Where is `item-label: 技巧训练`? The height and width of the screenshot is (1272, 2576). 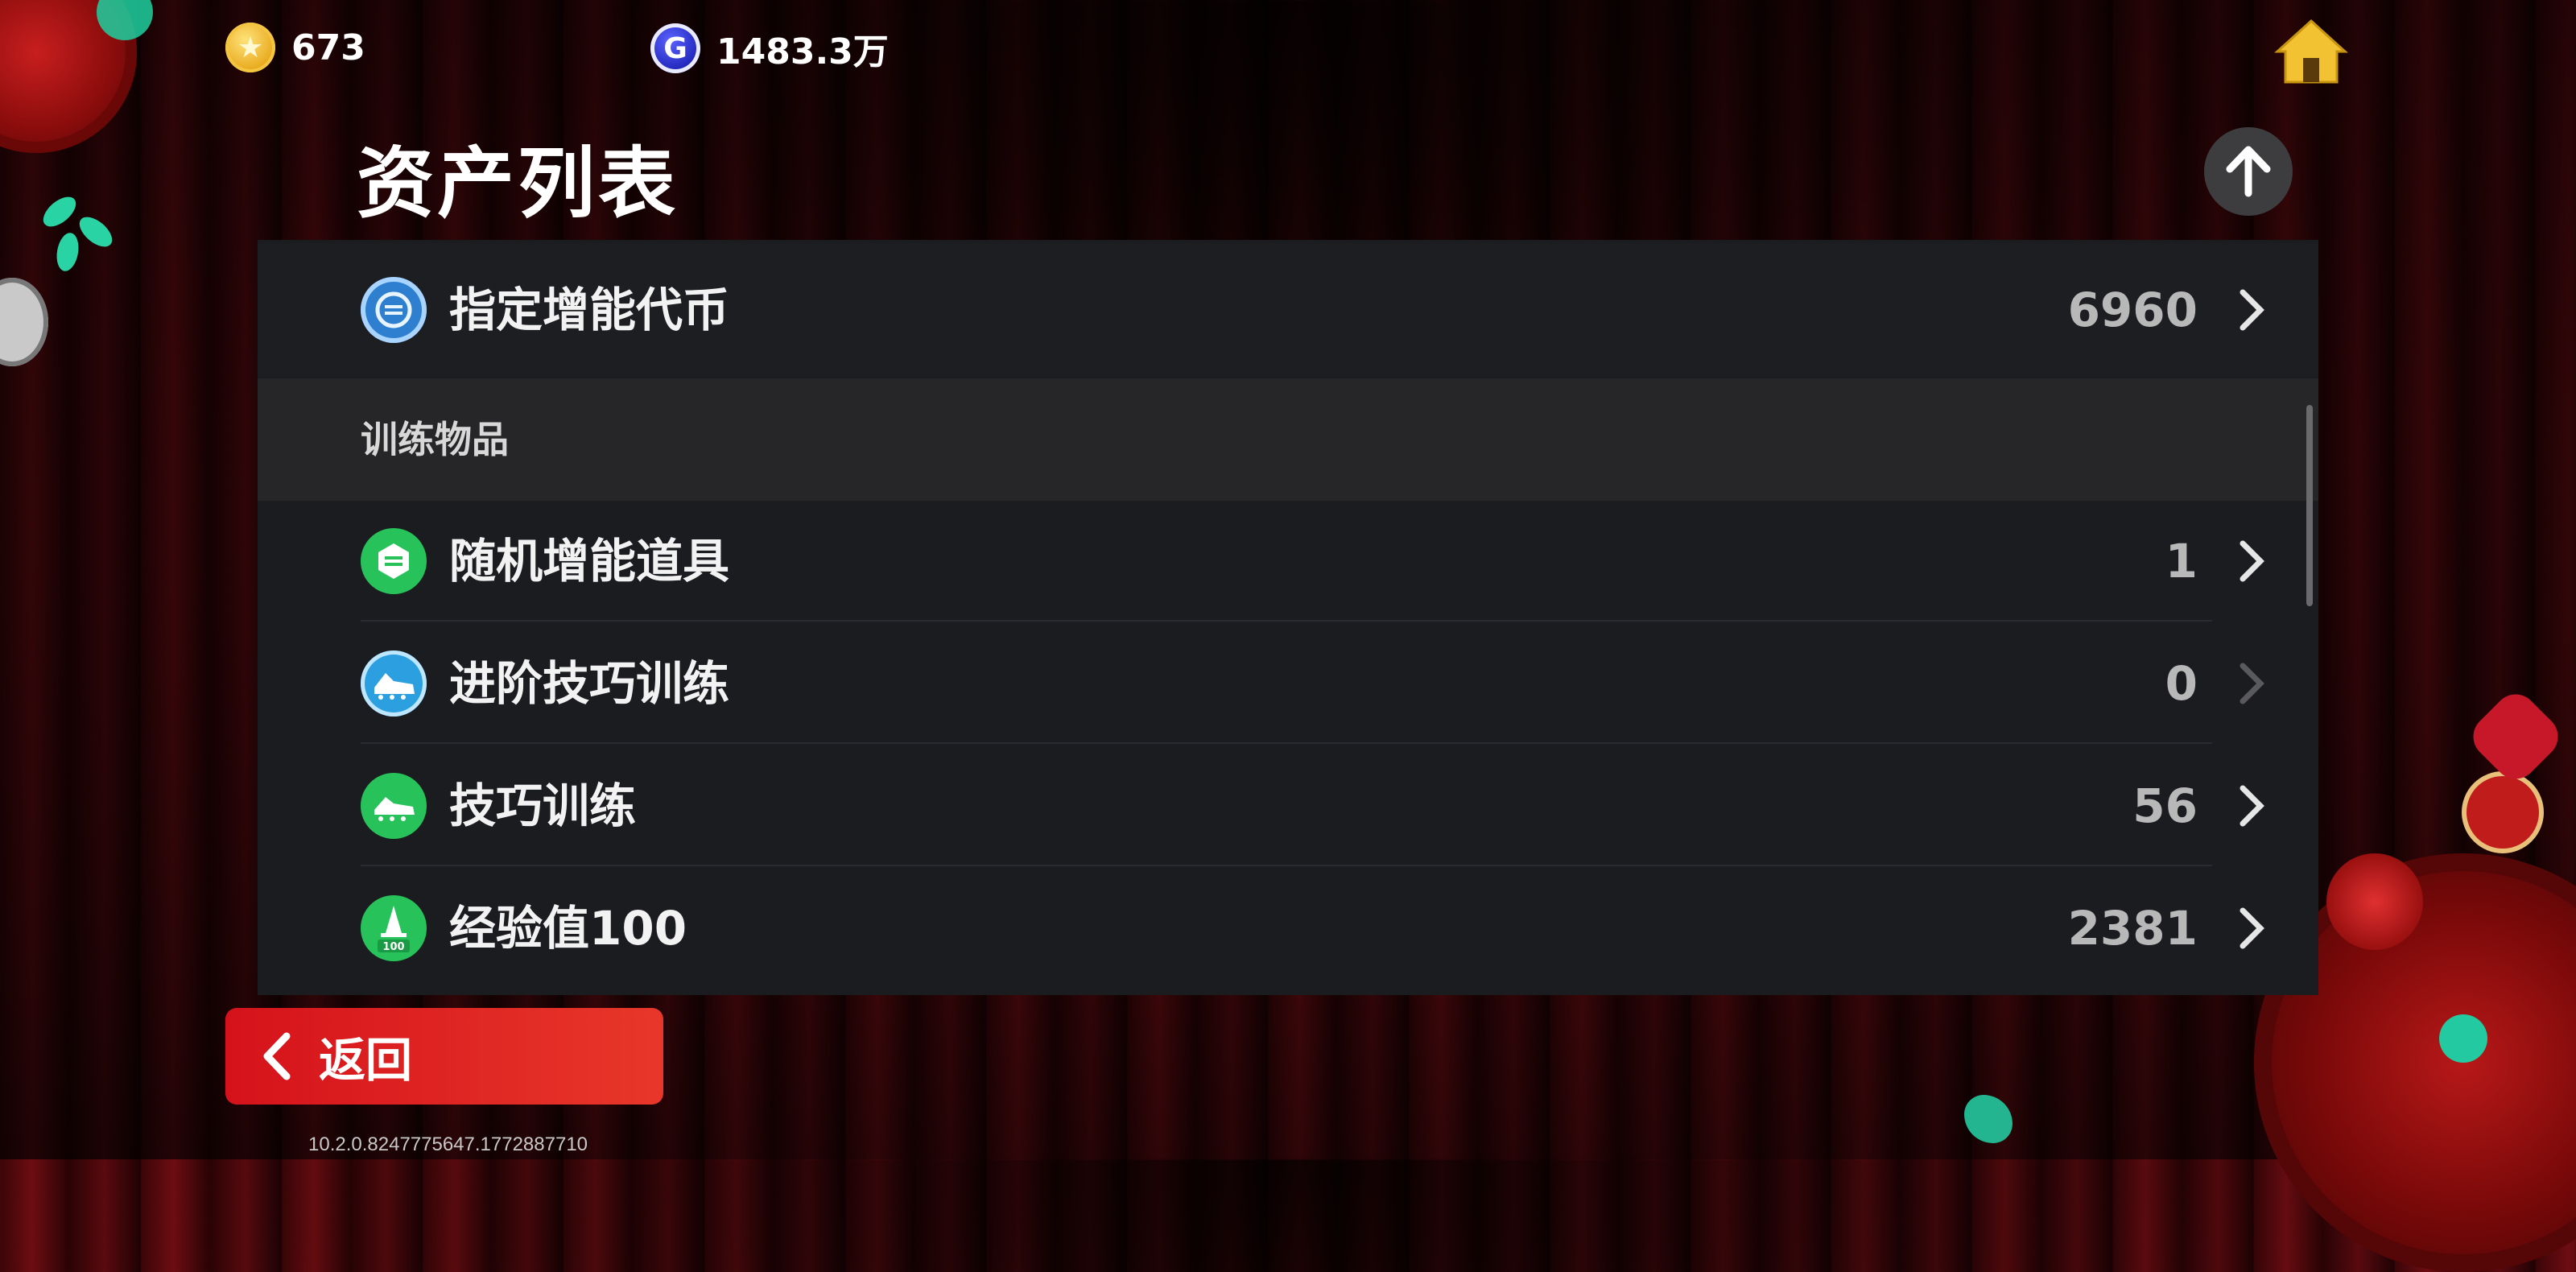 item-label: 技巧训练 is located at coordinates (543, 805).